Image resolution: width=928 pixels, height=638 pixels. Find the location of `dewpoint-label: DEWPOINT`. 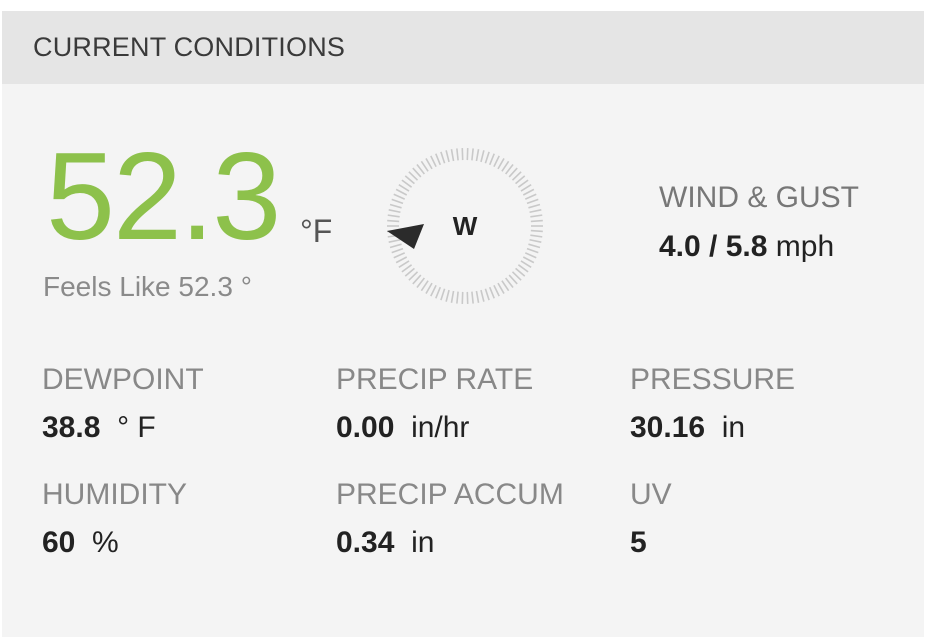

dewpoint-label: DEWPOINT is located at coordinates (123, 379).